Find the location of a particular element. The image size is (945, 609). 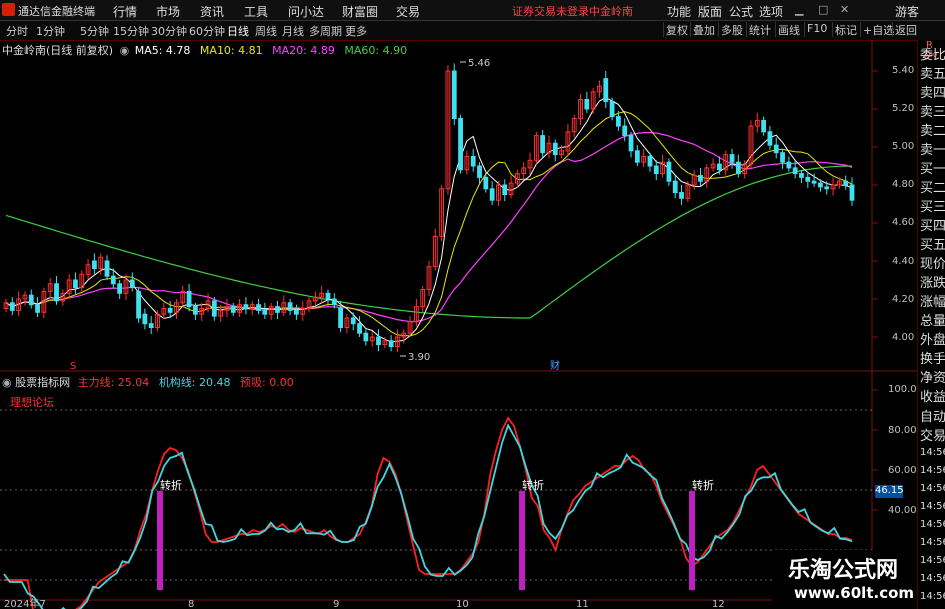

menu-item-market: 市场 is located at coordinates (168, 11).